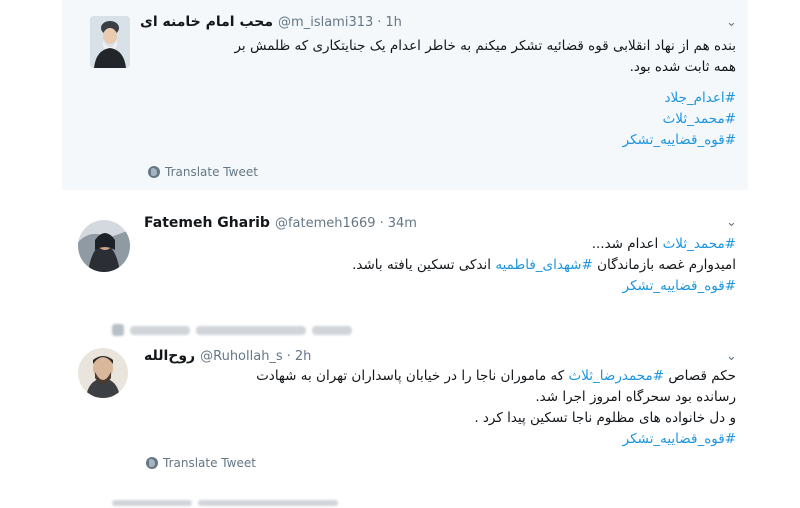 Image resolution: width=800 pixels, height=508 pixels. Describe the element at coordinates (424, 265) in the screenshot. I see `tweet-text-run: اندکی تسکین یافته باشد.` at that location.